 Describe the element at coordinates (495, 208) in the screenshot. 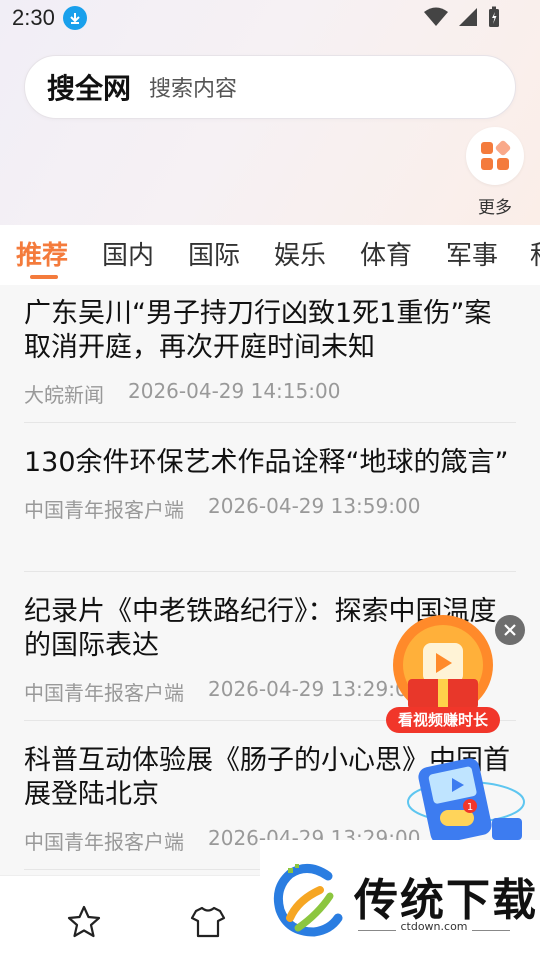

I see `more-label: 更多` at that location.